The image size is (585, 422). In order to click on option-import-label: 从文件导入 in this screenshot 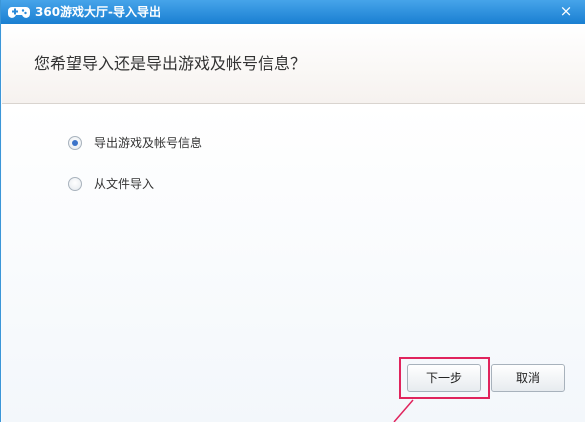, I will do `click(124, 184)`.